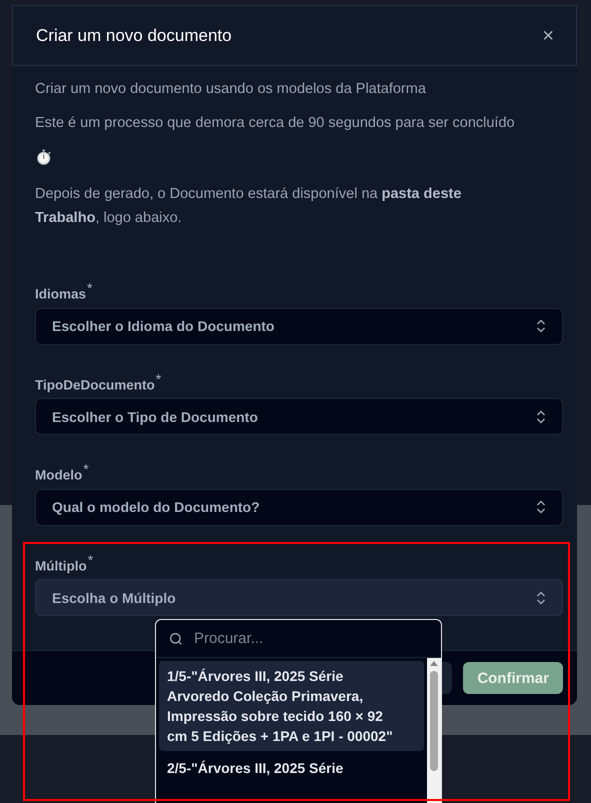 The image size is (591, 803). Describe the element at coordinates (299, 597) in the screenshot. I see `select-field: Escolha o Múltiplo` at that location.